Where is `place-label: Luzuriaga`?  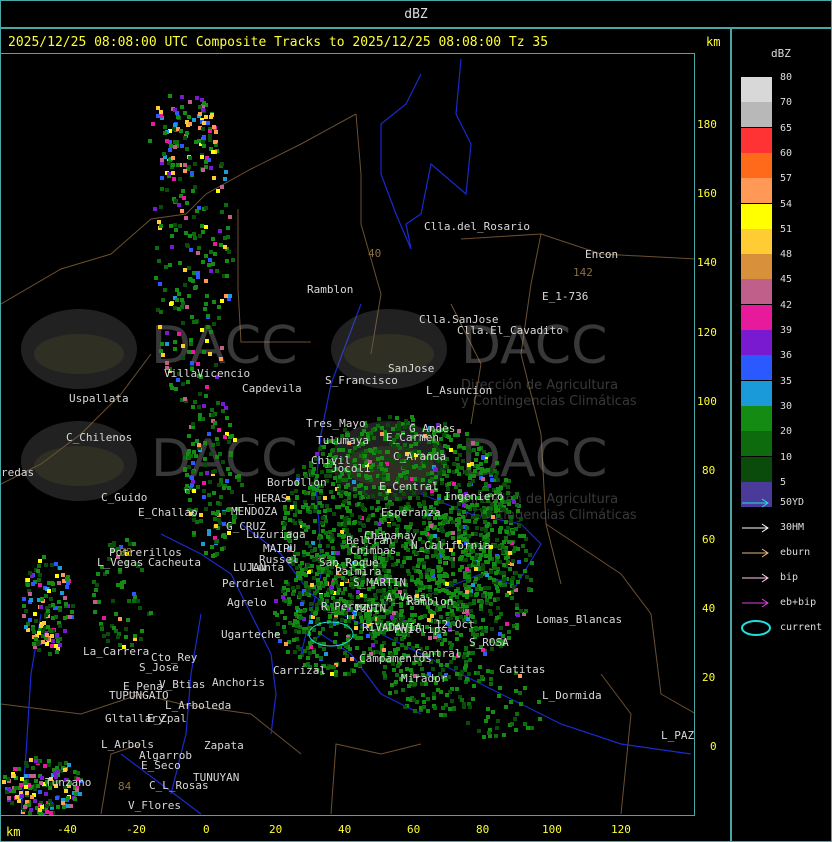 place-label: Luzuriaga is located at coordinates (276, 534).